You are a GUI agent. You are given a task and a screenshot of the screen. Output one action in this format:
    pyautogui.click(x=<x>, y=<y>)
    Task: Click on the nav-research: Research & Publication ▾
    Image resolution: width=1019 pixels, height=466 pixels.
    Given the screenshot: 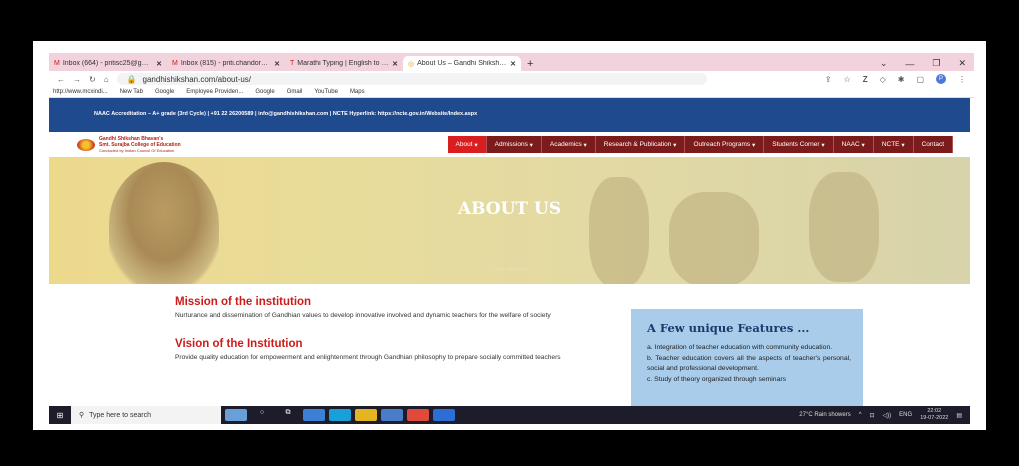 What is the action you would take?
    pyautogui.click(x=640, y=144)
    